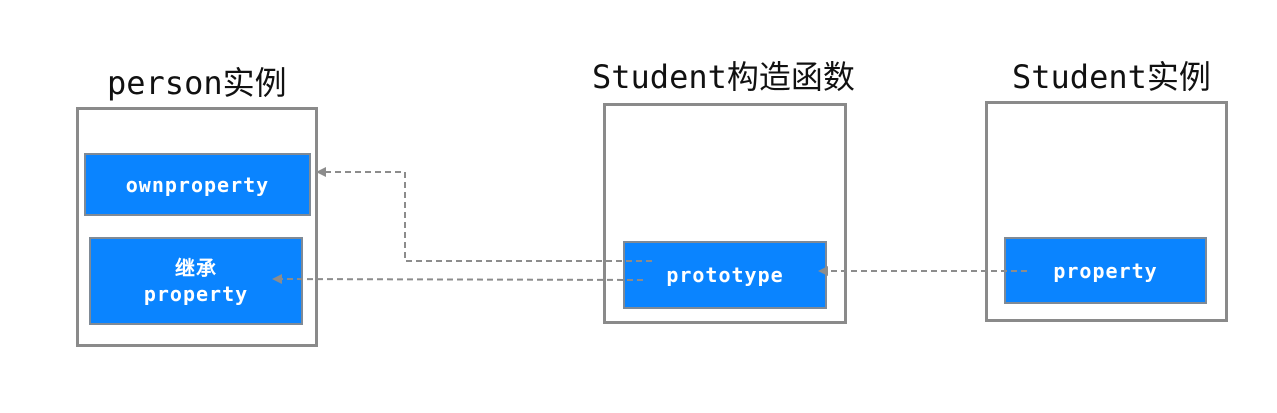 The height and width of the screenshot is (413, 1277). What do you see at coordinates (484, 214) in the screenshot?
I see `prototype-to-ownproperty-arrow` at bounding box center [484, 214].